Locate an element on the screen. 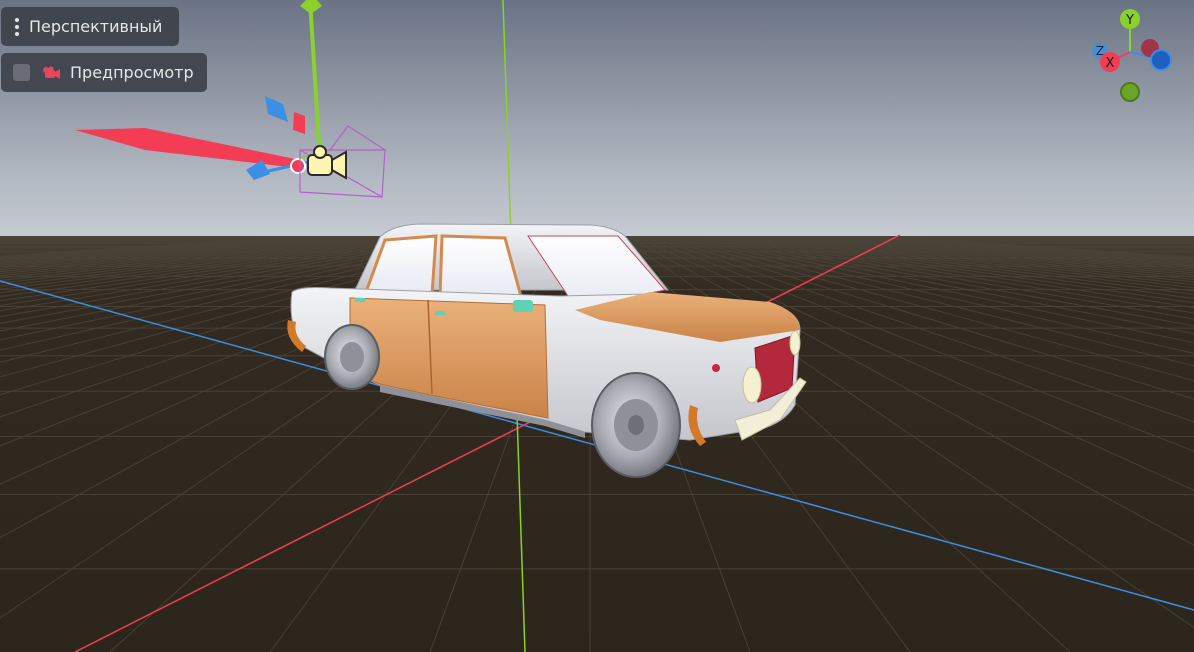 This screenshot has height=652, width=1194. view-mode-menu-button: Перспективный is located at coordinates (90, 26).